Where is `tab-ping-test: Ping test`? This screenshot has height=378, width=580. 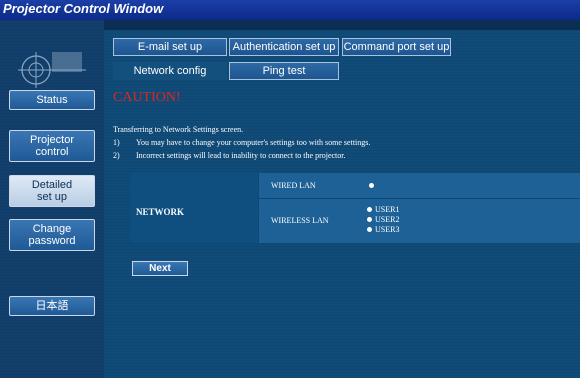 tab-ping-test: Ping test is located at coordinates (284, 71).